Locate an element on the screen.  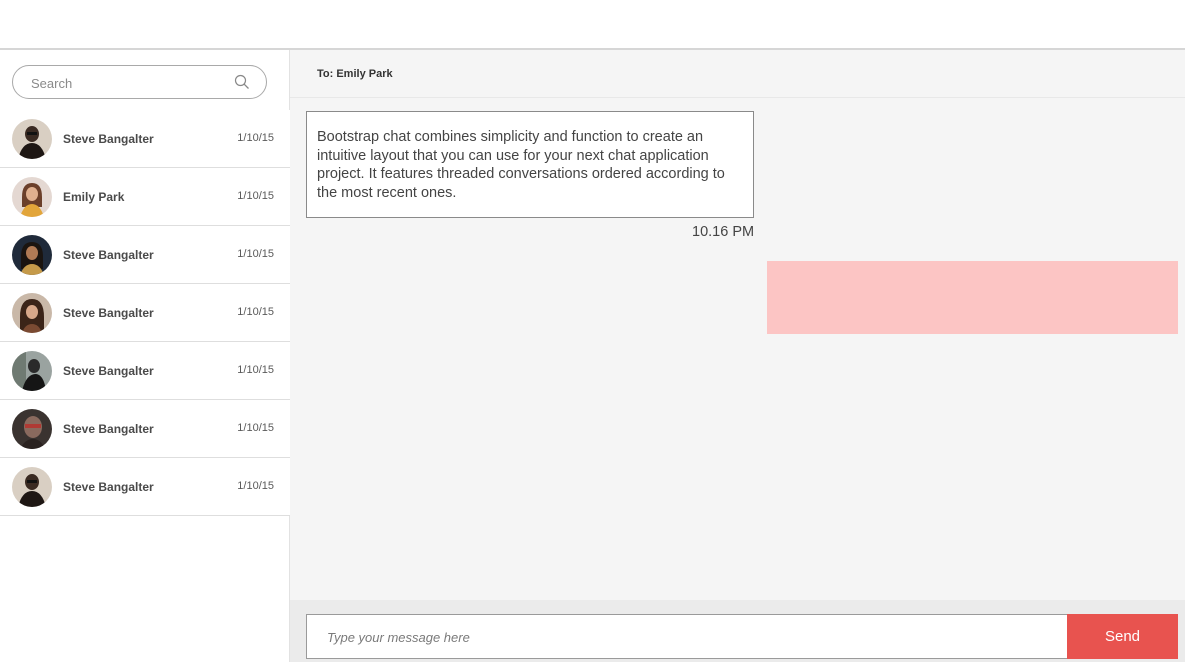
message-timestamp: 10.16 PM is located at coordinates (723, 232).